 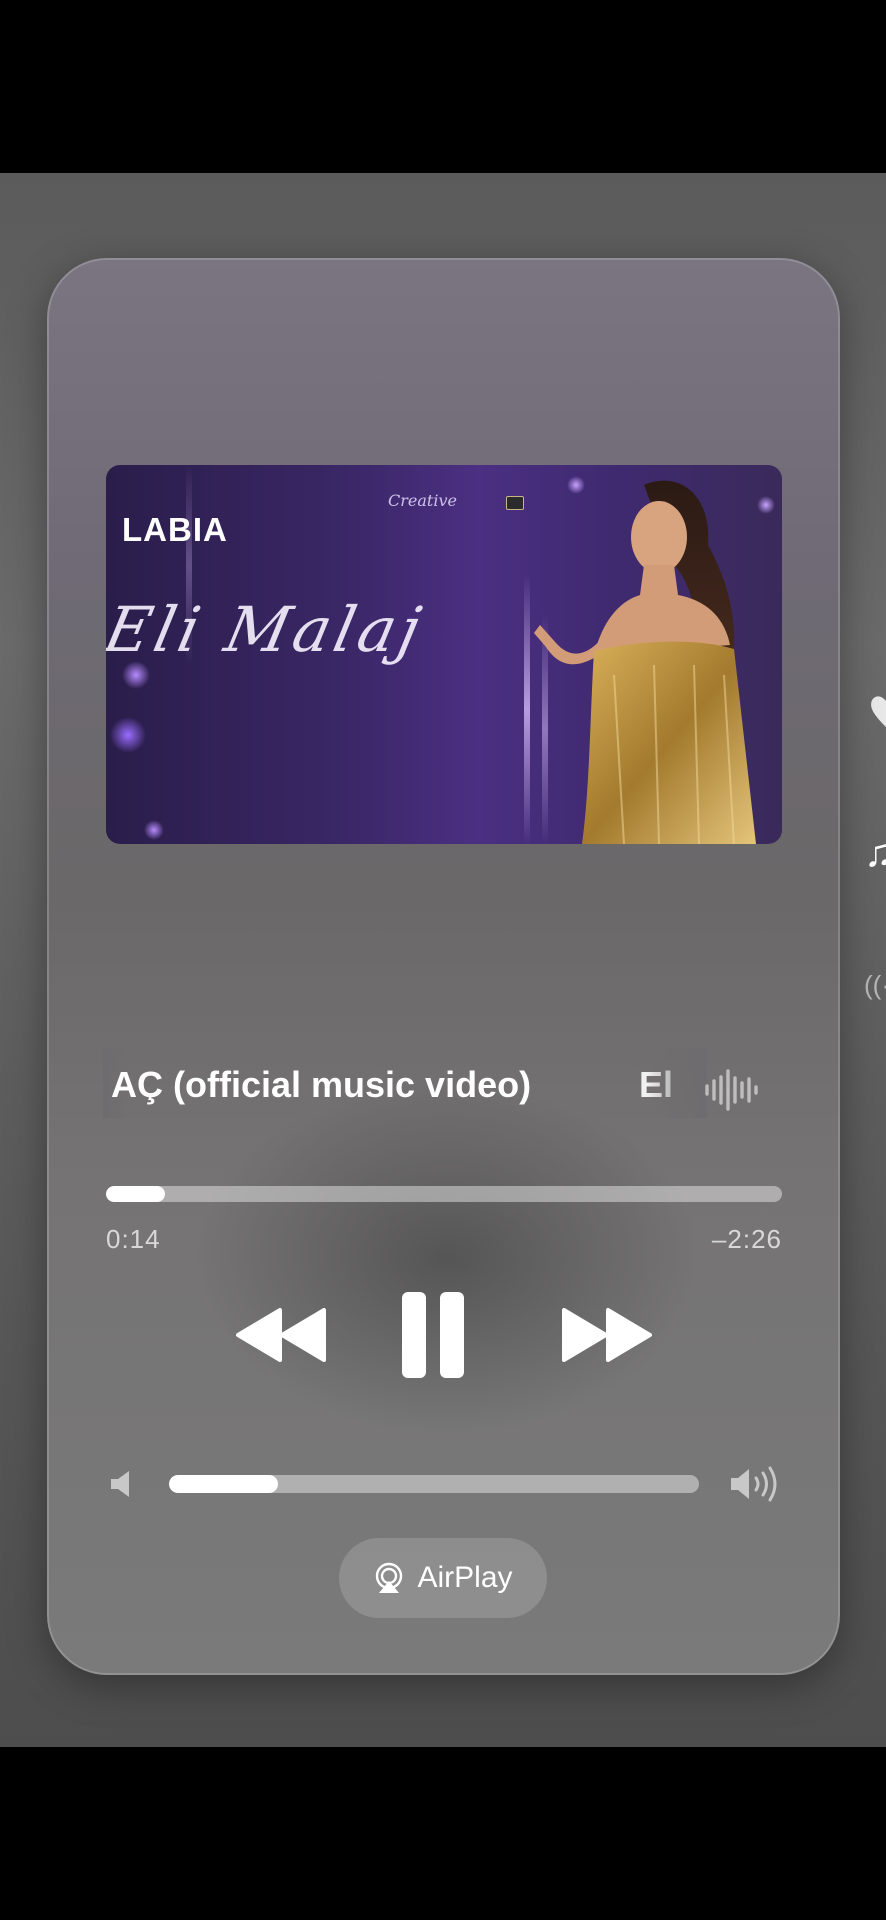 I want to click on brand-watermark: Creative, so click(x=422, y=500).